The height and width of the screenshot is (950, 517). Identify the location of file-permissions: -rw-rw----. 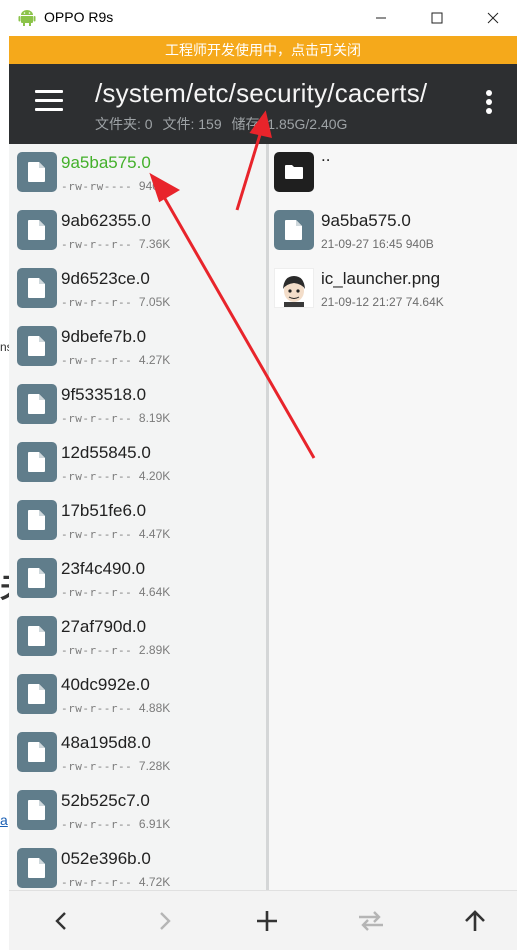
(97, 186).